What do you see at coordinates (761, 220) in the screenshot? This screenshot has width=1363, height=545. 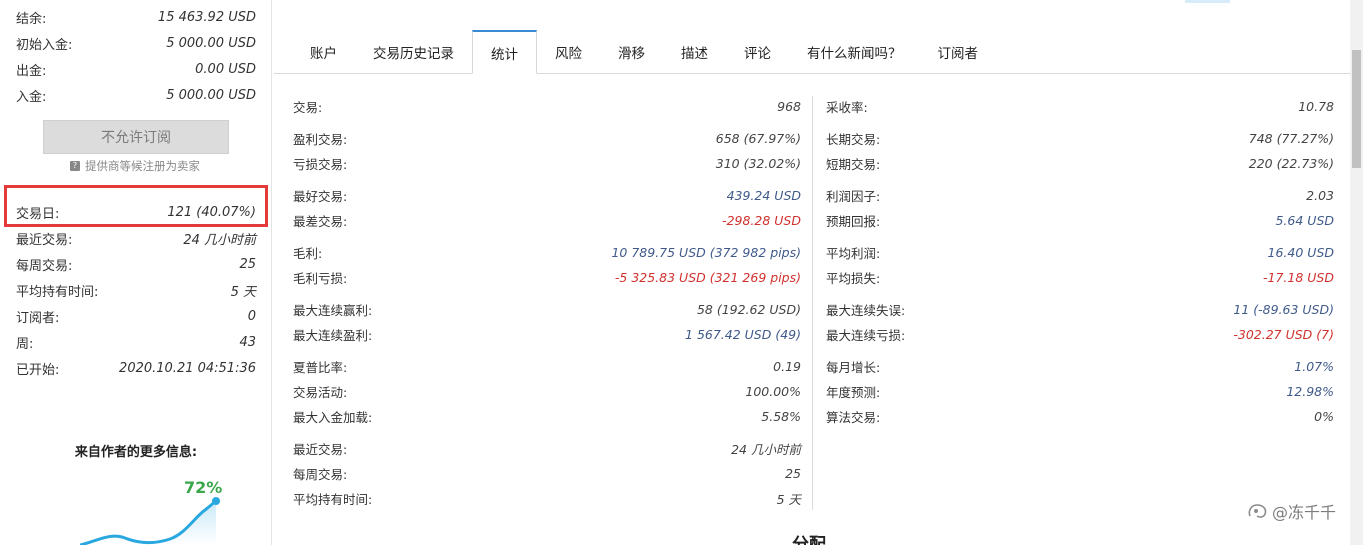 I see `stat-value: -298.28 USD` at bounding box center [761, 220].